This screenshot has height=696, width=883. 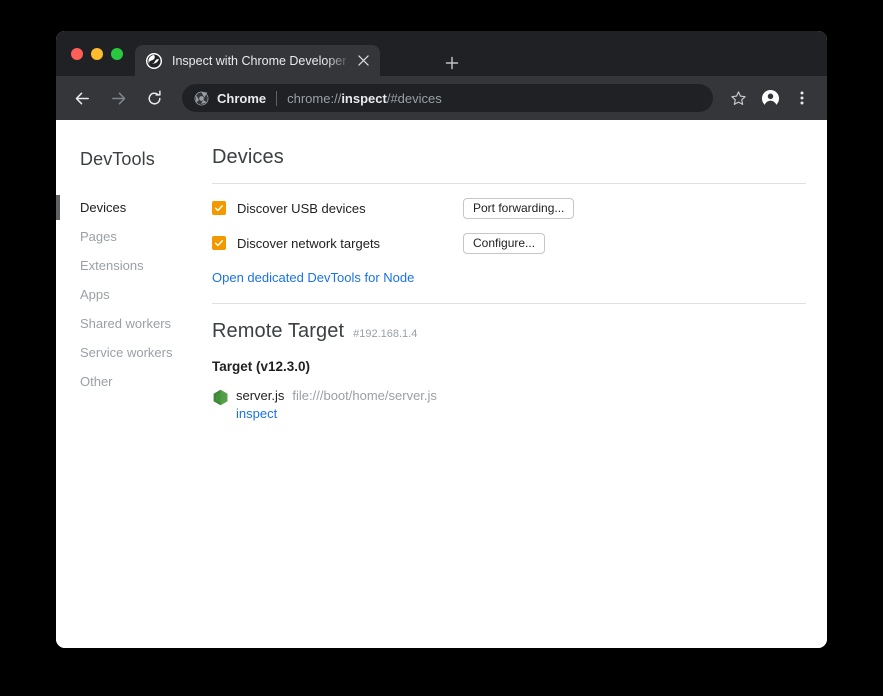 I want to click on browser-tab: Inspect with Chrome Developer, so click(x=257, y=60).